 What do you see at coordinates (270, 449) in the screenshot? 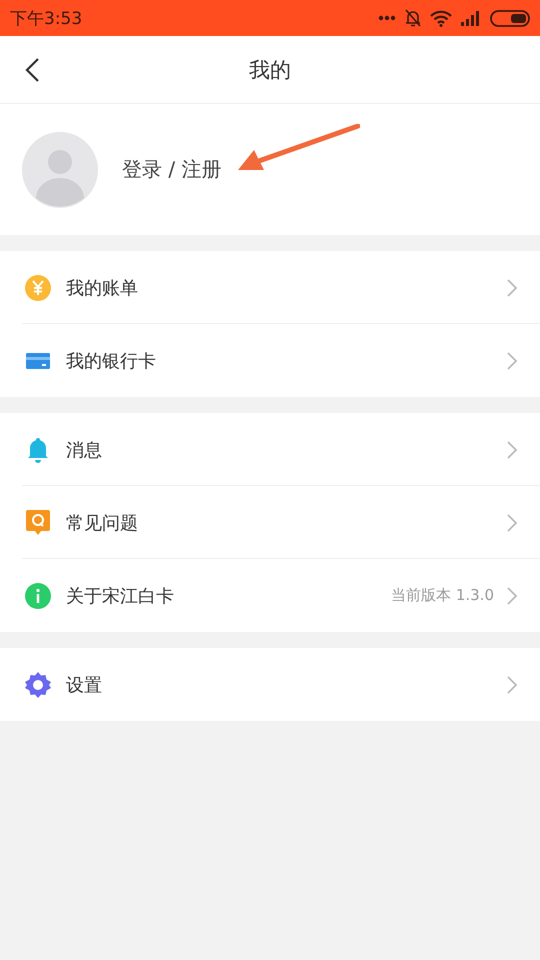
I see `menu-item: 消息` at bounding box center [270, 449].